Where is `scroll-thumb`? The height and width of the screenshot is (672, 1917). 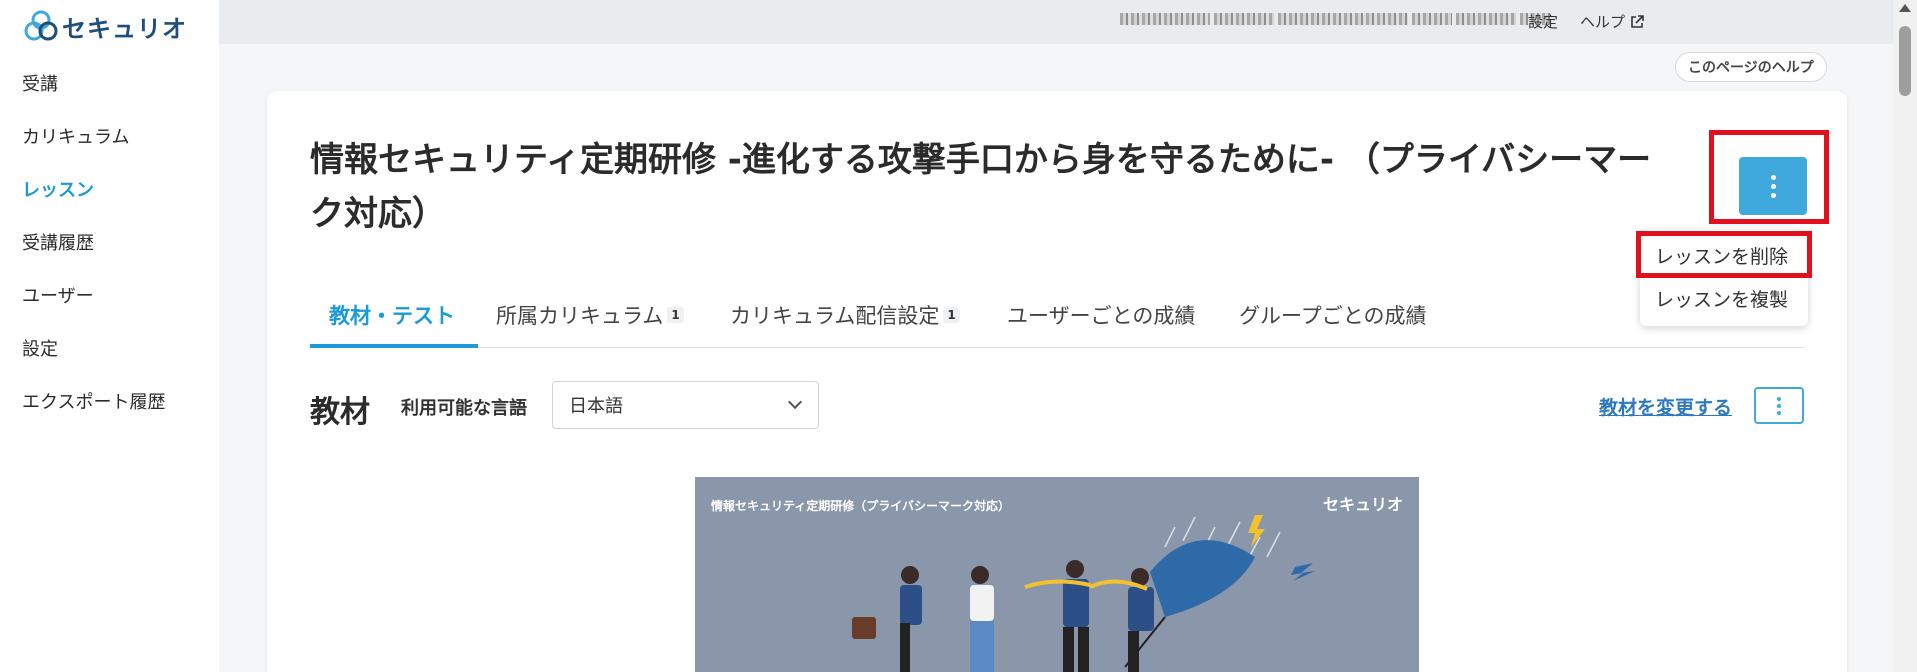
scroll-thumb is located at coordinates (1905, 61).